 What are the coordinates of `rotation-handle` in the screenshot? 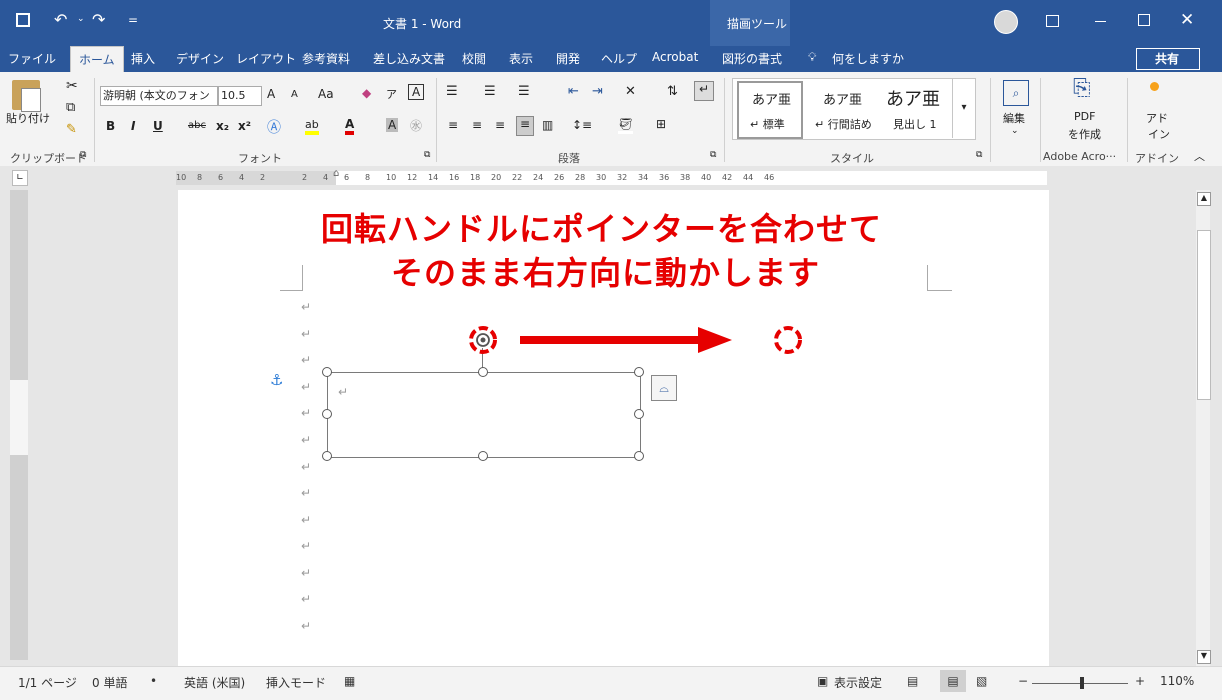 It's located at (483, 340).